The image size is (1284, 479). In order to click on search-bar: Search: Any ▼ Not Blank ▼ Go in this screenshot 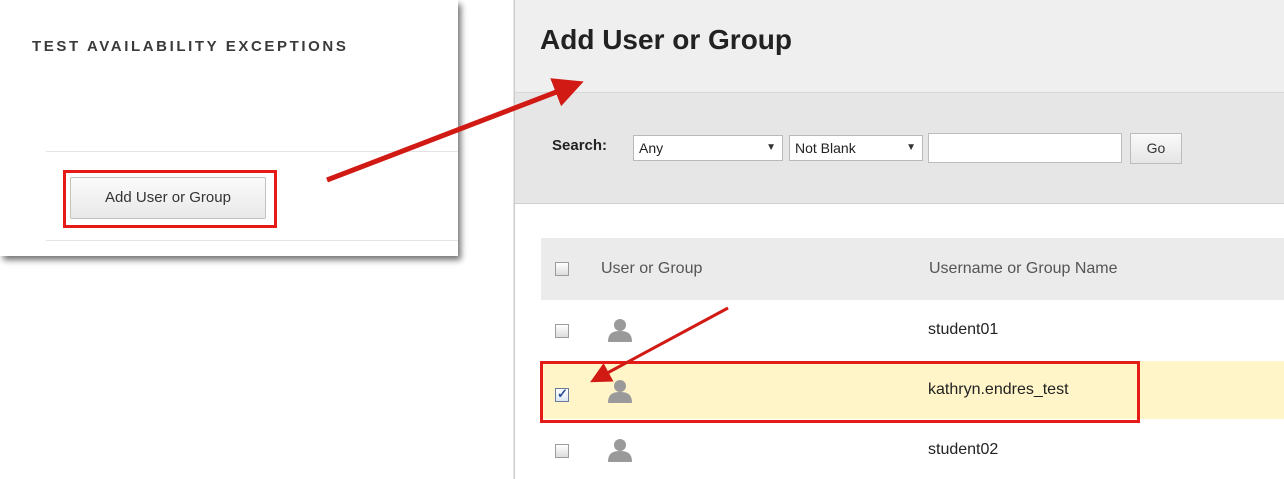, I will do `click(899, 148)`.